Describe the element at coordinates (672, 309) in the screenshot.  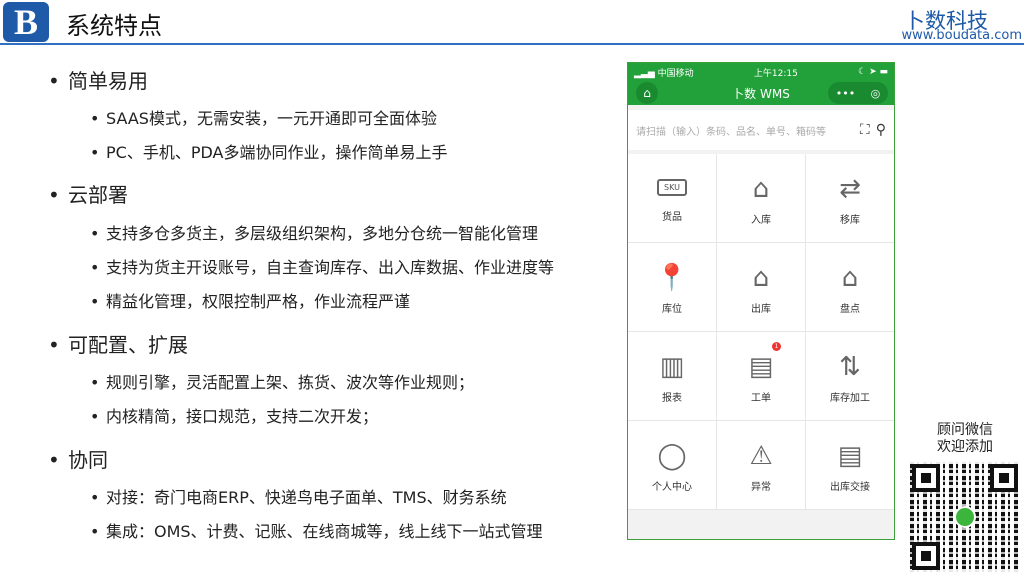
I see `tile-label: 库位` at that location.